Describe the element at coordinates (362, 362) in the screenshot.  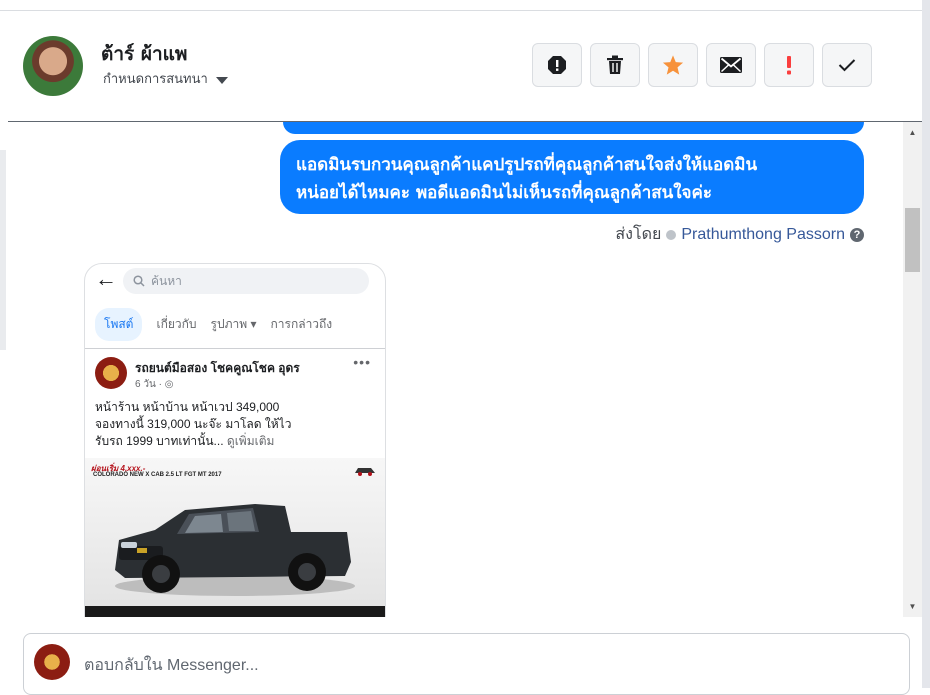
I see `more-icon: •••` at that location.